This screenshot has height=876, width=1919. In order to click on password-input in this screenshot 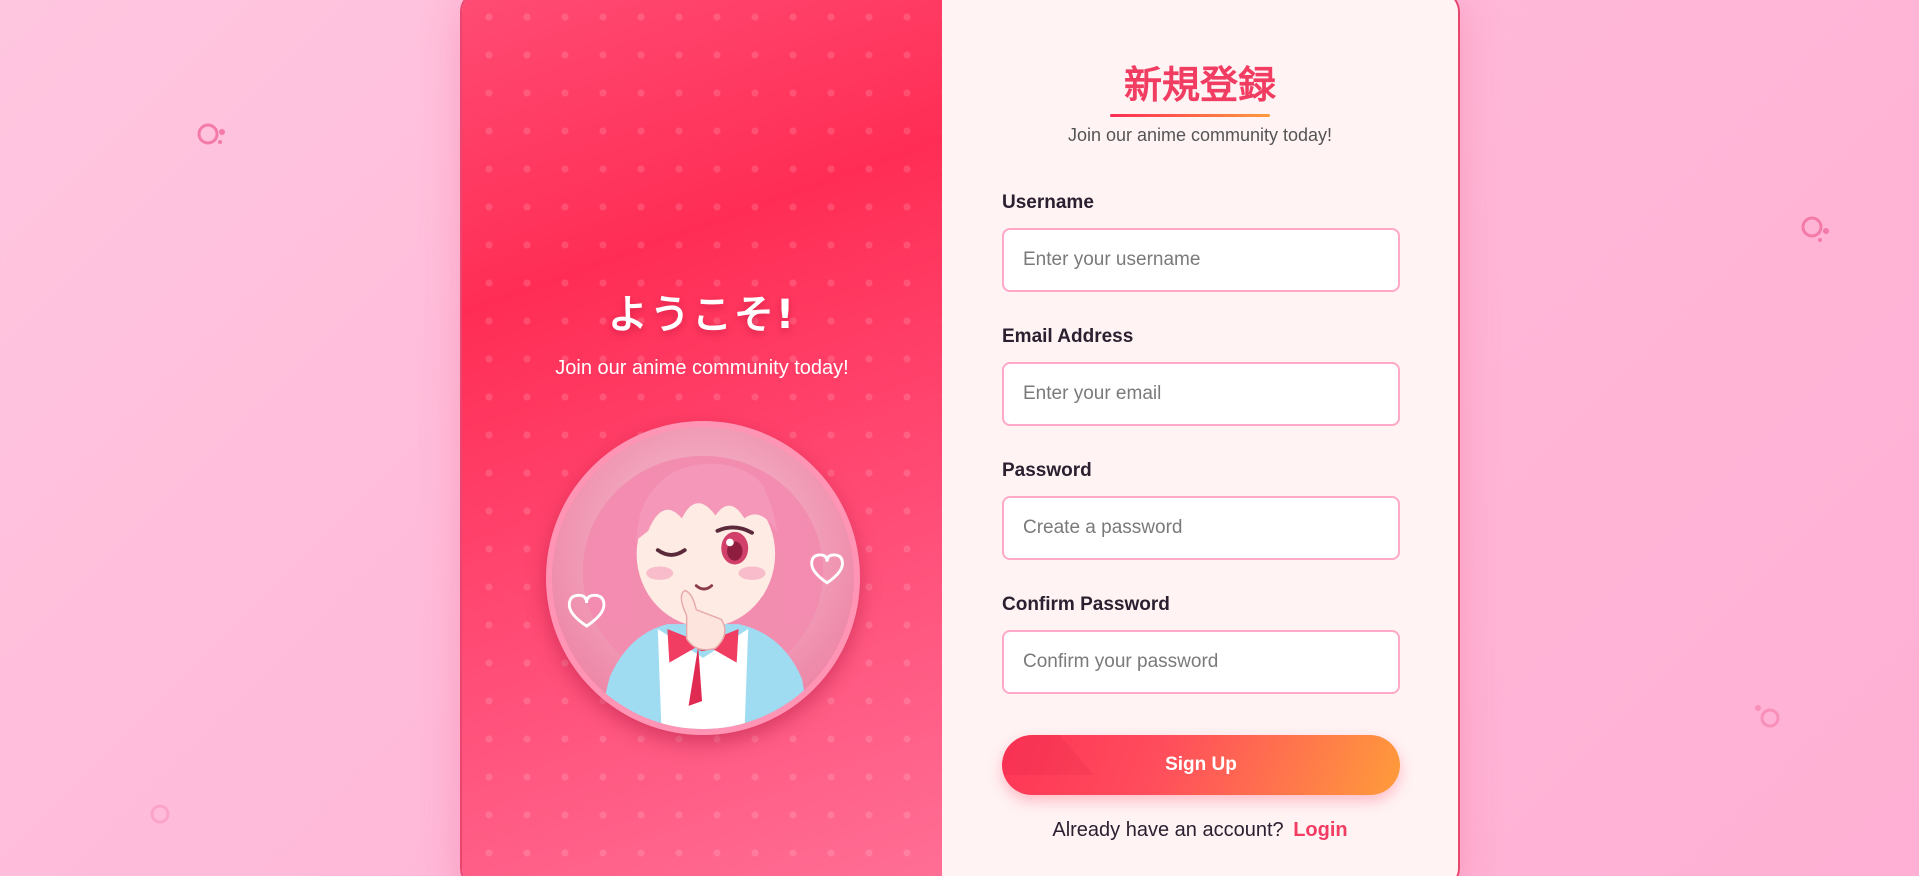, I will do `click(1201, 528)`.